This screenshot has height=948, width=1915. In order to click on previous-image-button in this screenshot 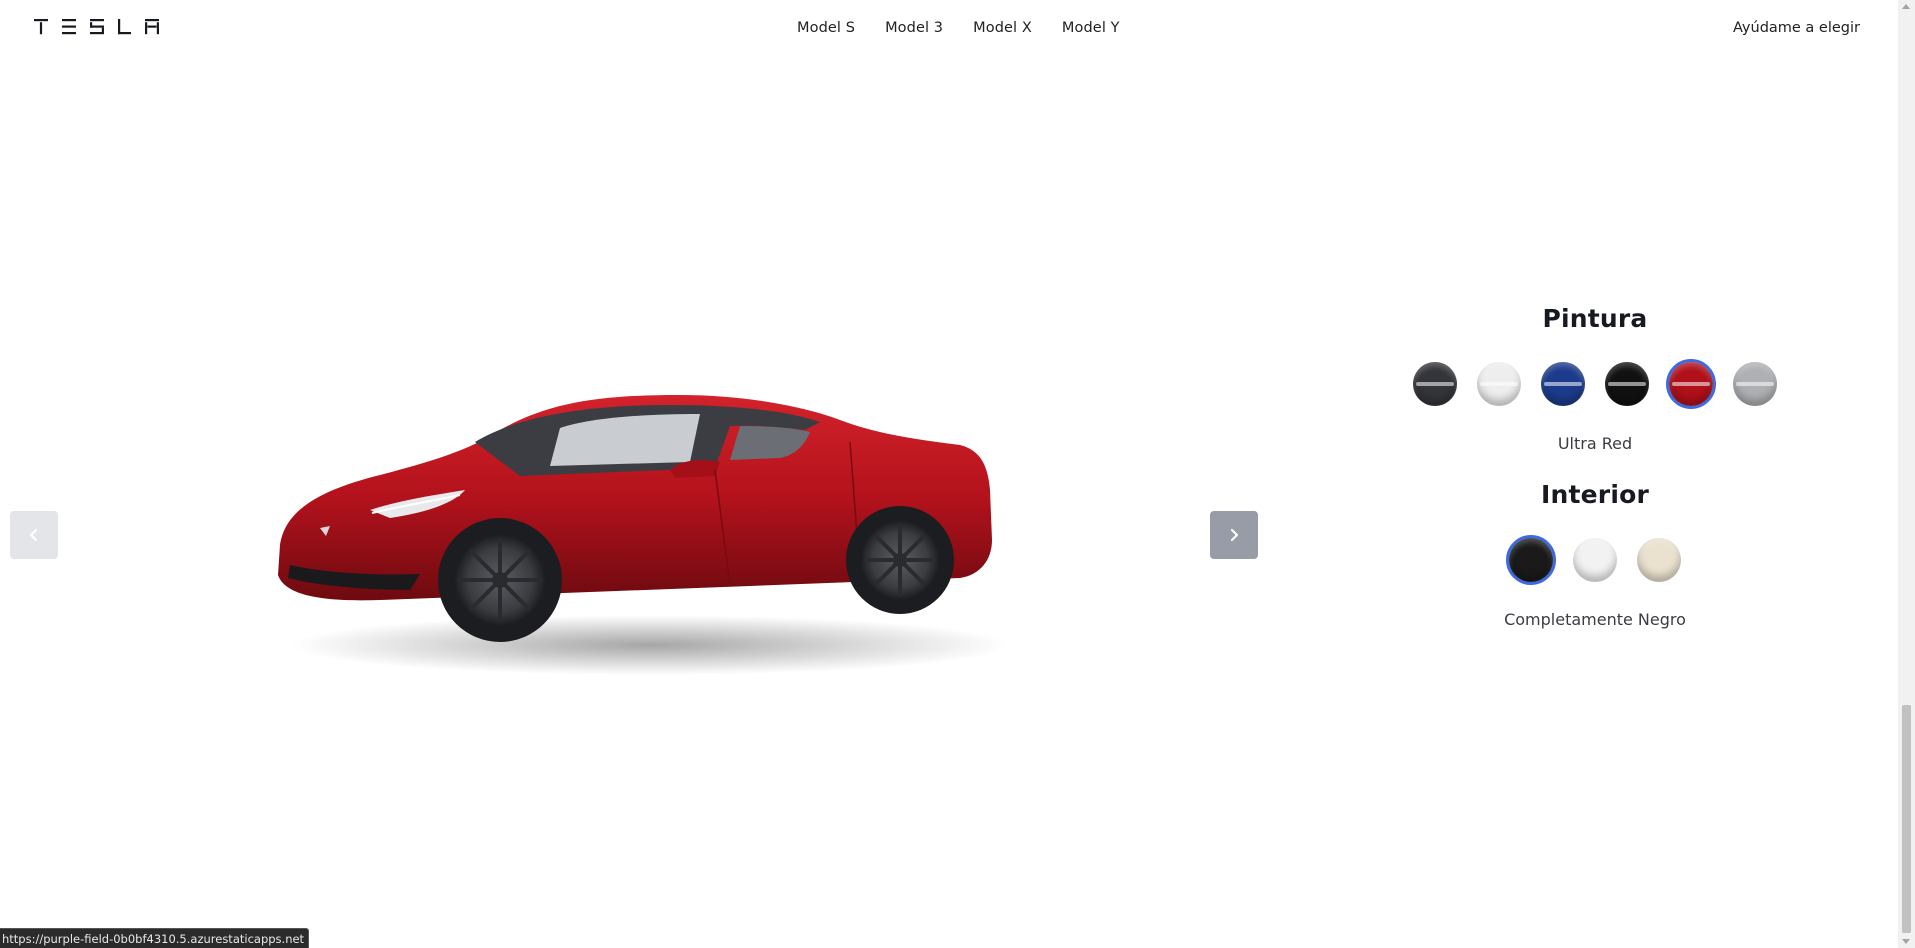, I will do `click(34, 535)`.